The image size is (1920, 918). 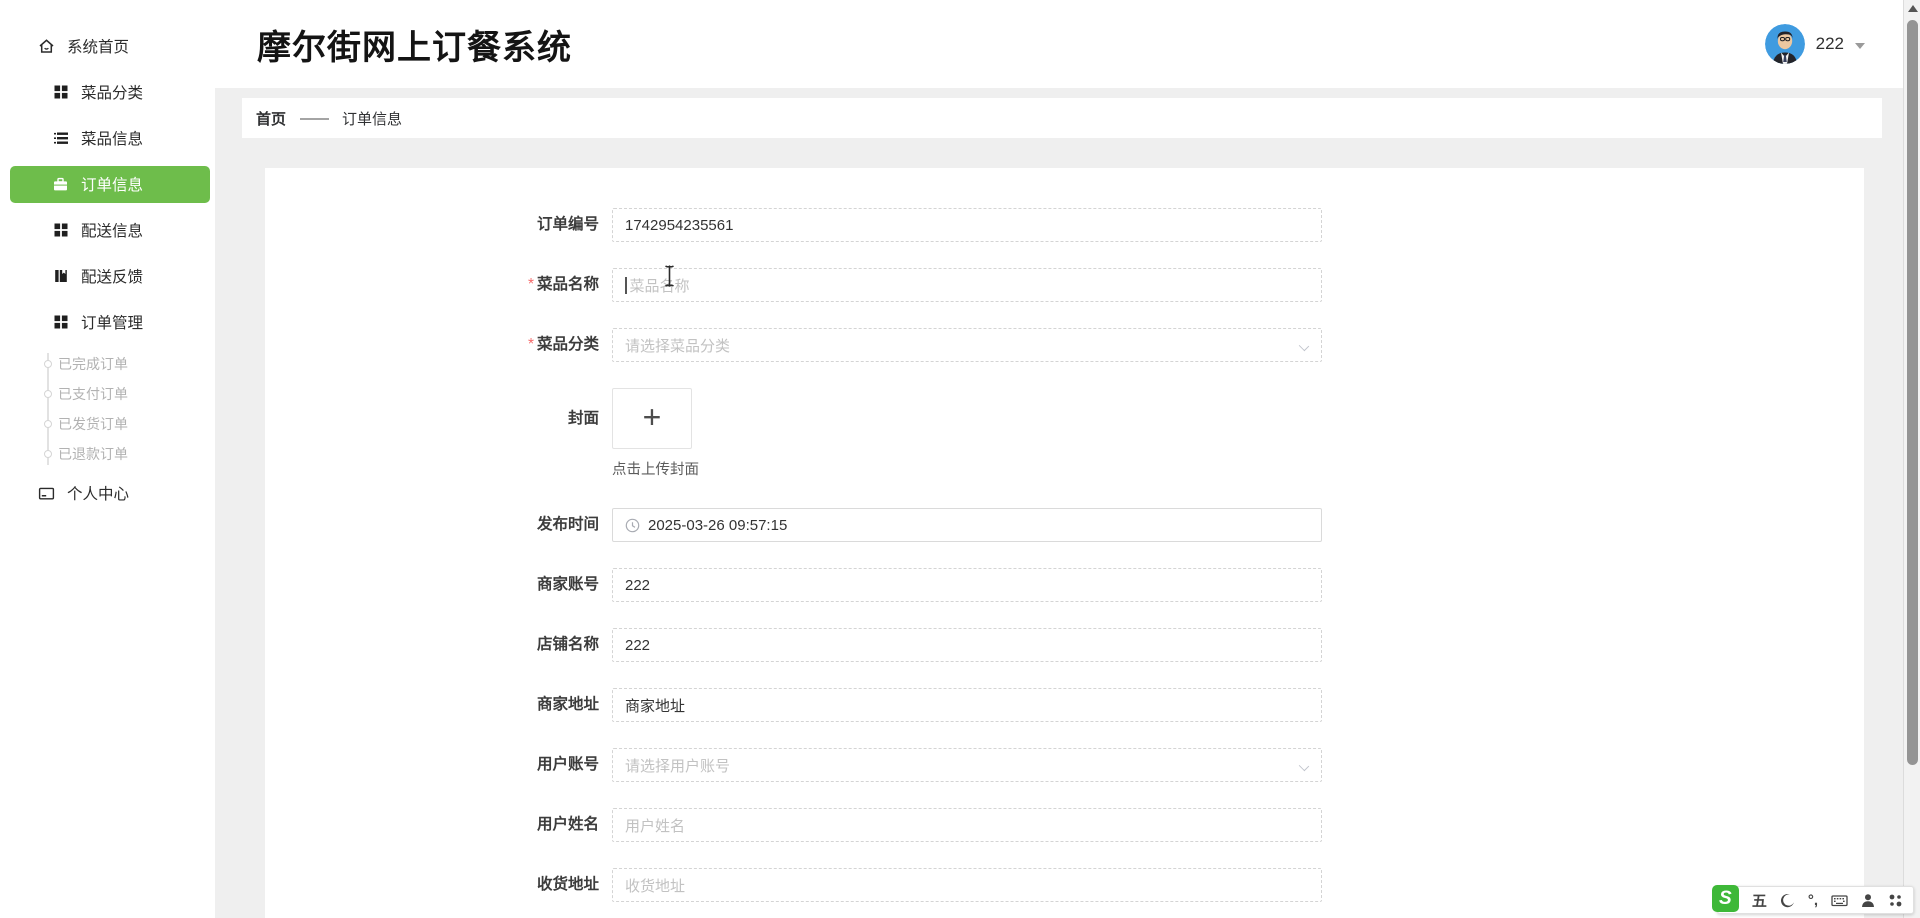 I want to click on ime-toolbar: S 五 °,, so click(x=1812, y=899).